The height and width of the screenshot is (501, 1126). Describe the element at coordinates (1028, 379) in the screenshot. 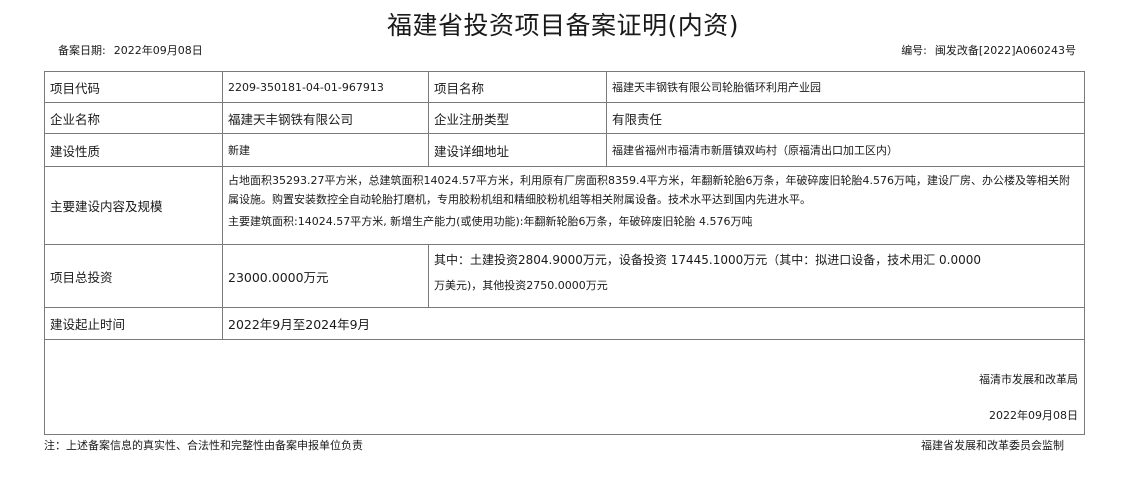

I see `issuing-authority: 福清市发展和改革局` at that location.